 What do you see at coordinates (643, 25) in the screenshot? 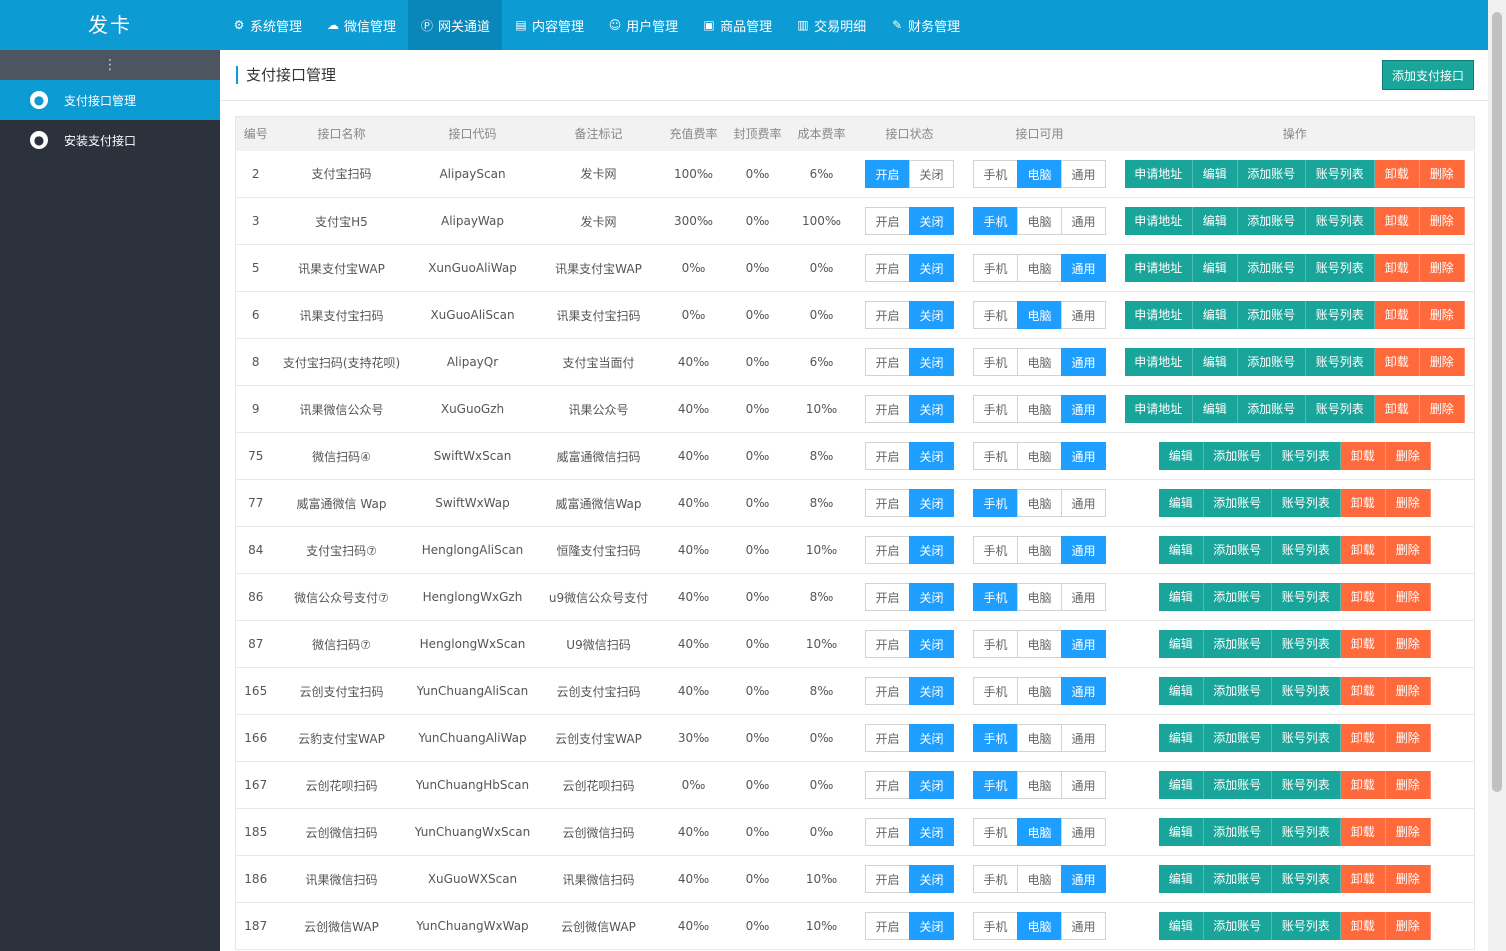
I see `nav-item-users: ☺ 用户管理` at bounding box center [643, 25].